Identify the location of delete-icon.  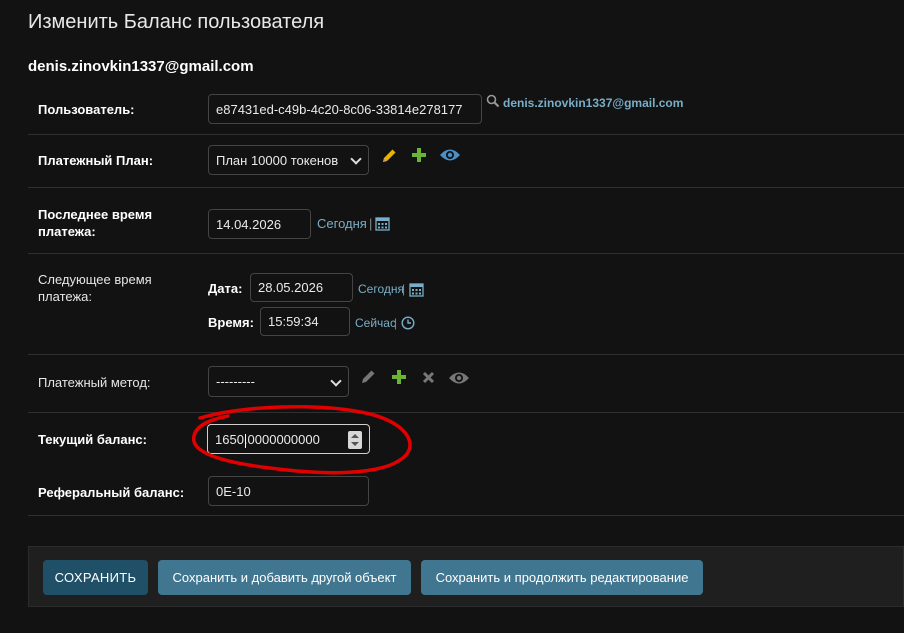
(428, 377).